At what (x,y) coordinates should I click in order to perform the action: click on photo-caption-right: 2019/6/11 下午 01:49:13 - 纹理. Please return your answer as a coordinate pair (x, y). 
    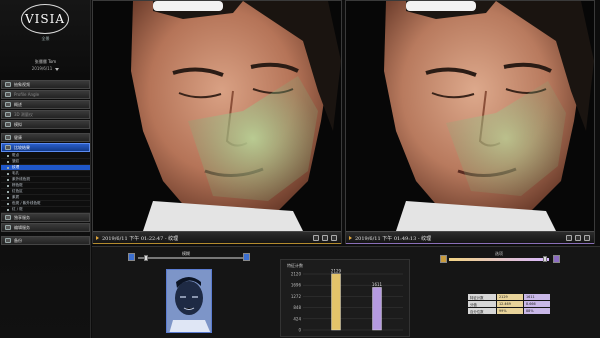
    Looking at the image, I should click on (470, 237).